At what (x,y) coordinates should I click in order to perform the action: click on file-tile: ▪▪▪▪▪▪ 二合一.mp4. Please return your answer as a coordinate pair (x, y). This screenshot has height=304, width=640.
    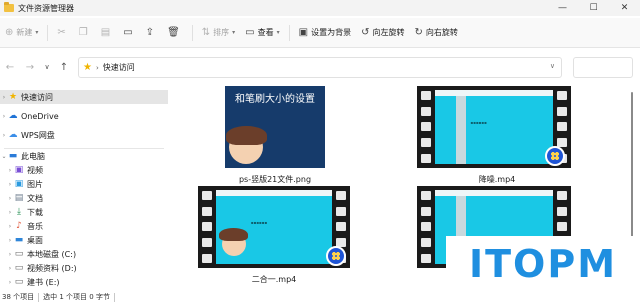
    Looking at the image, I should click on (278, 237).